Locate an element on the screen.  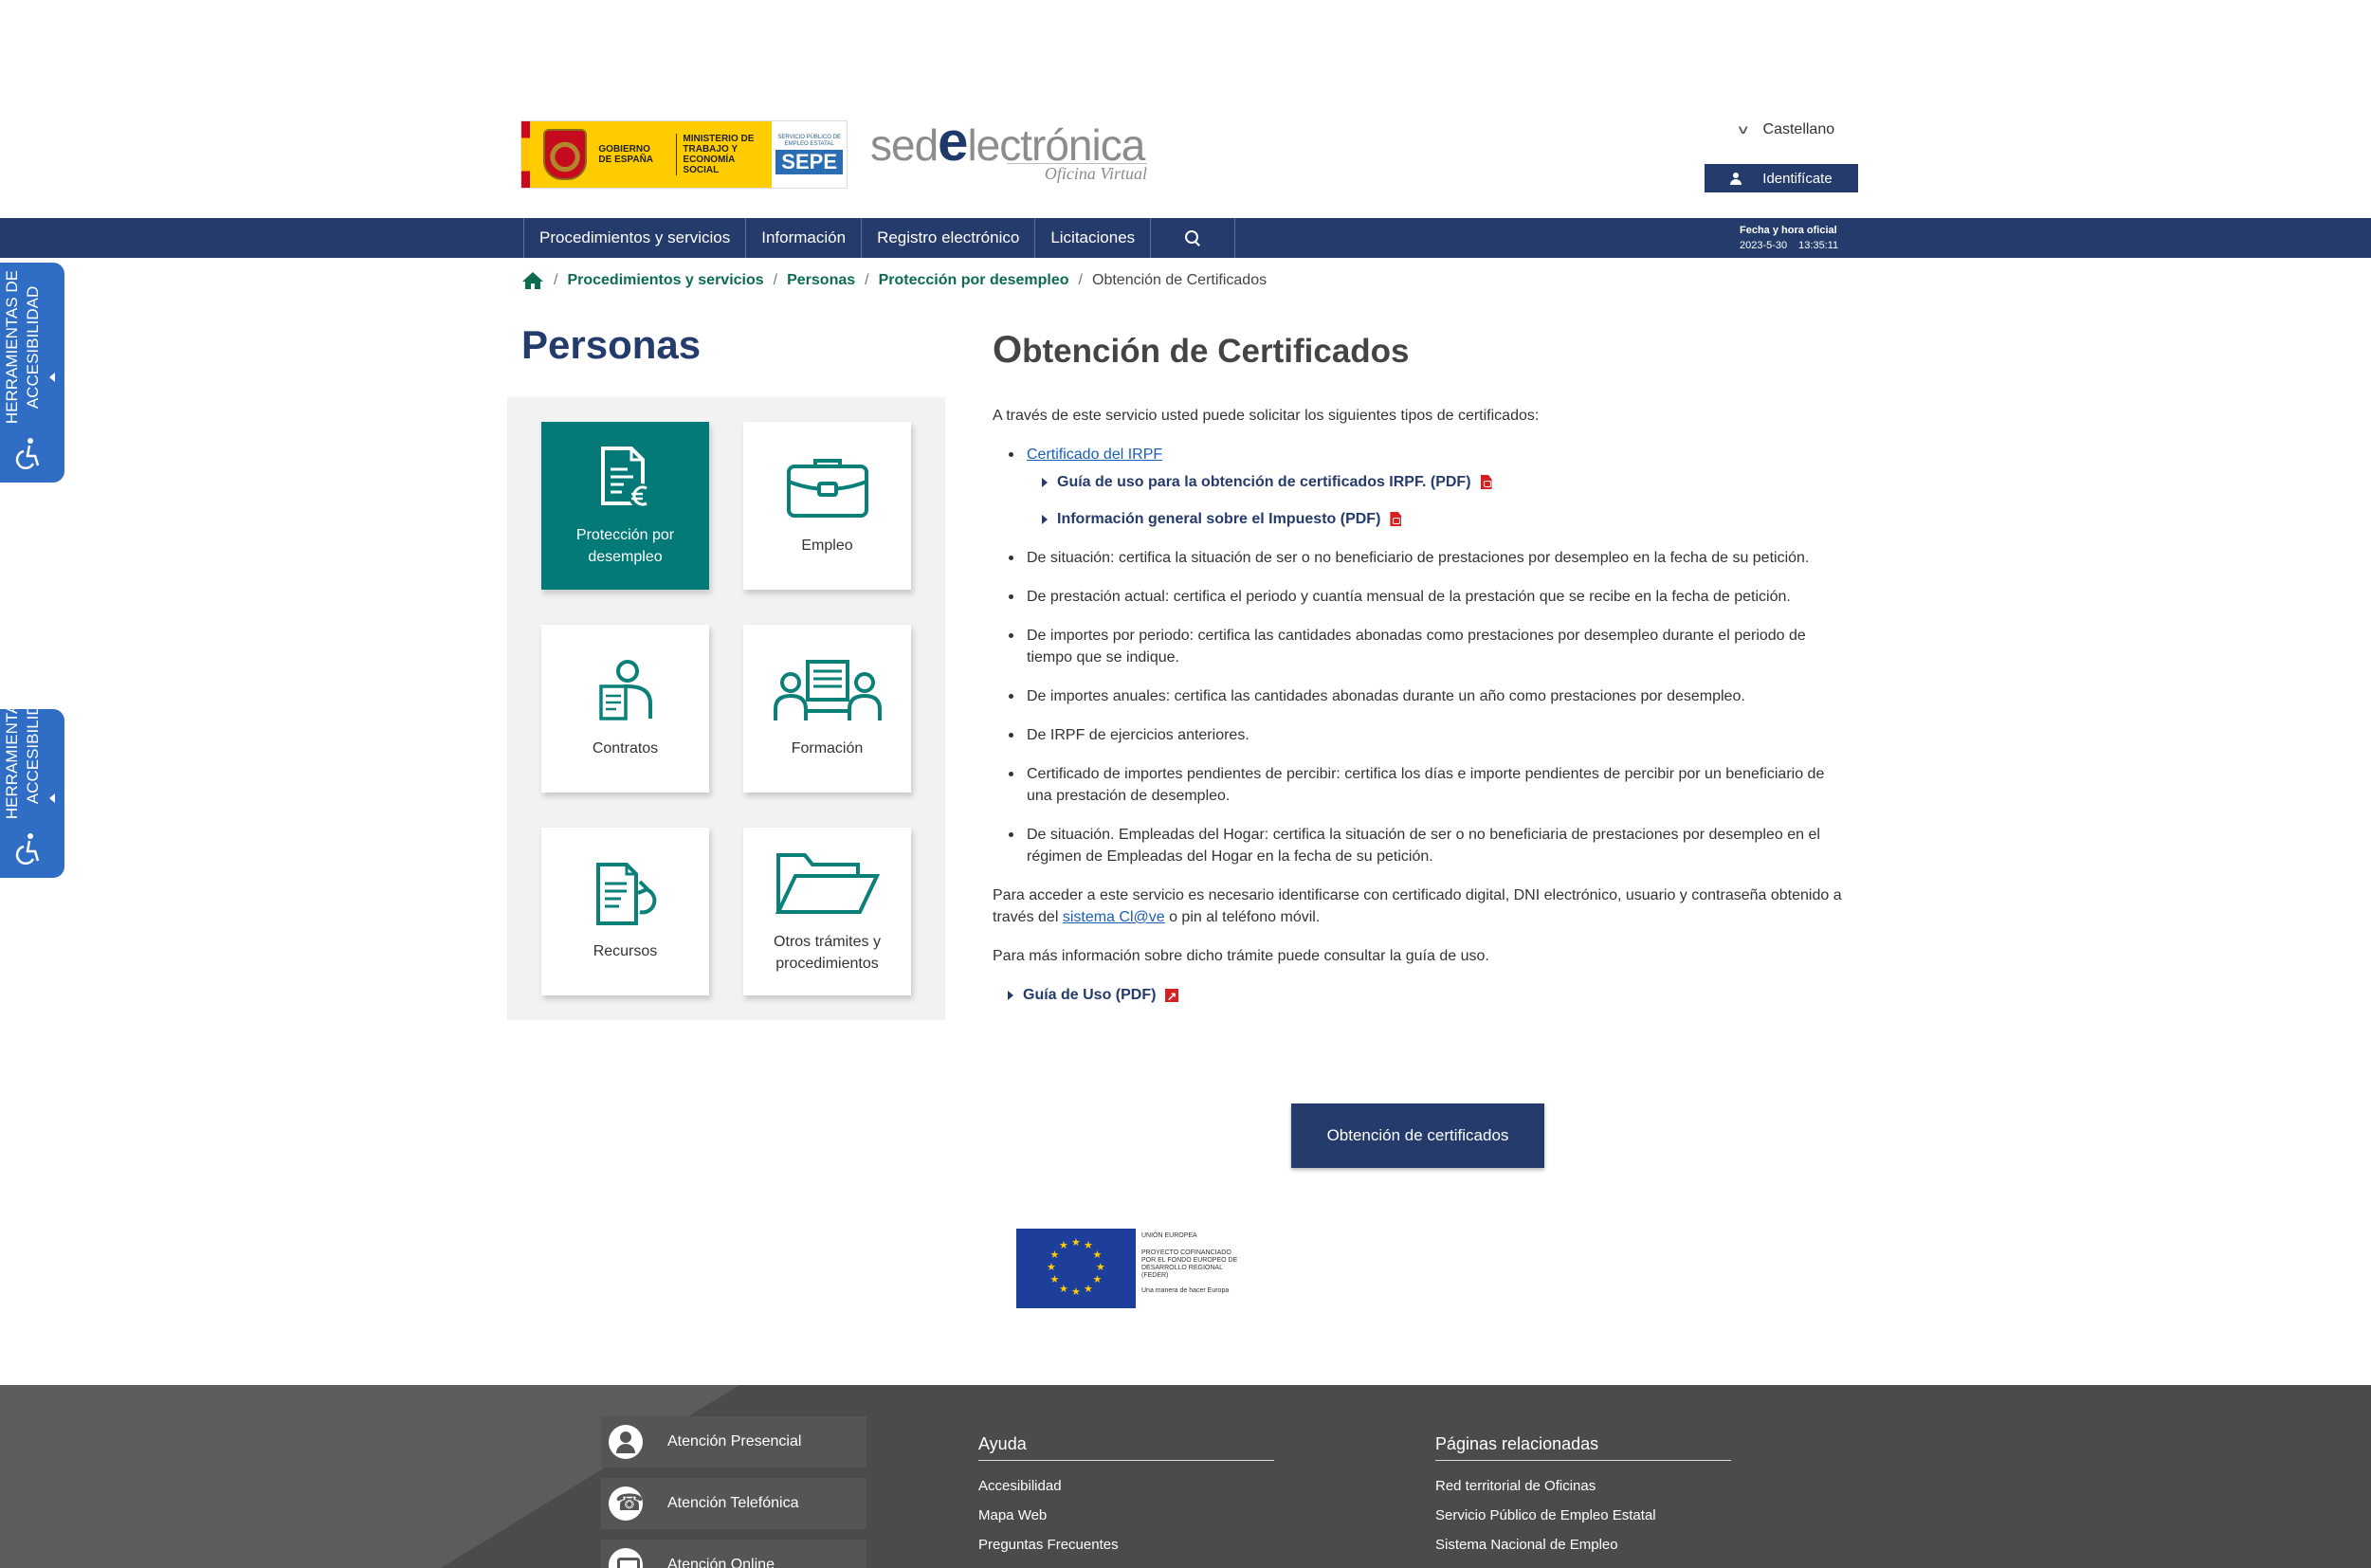
footer-link-mapa-web: Mapa Web is located at coordinates (1126, 1515).